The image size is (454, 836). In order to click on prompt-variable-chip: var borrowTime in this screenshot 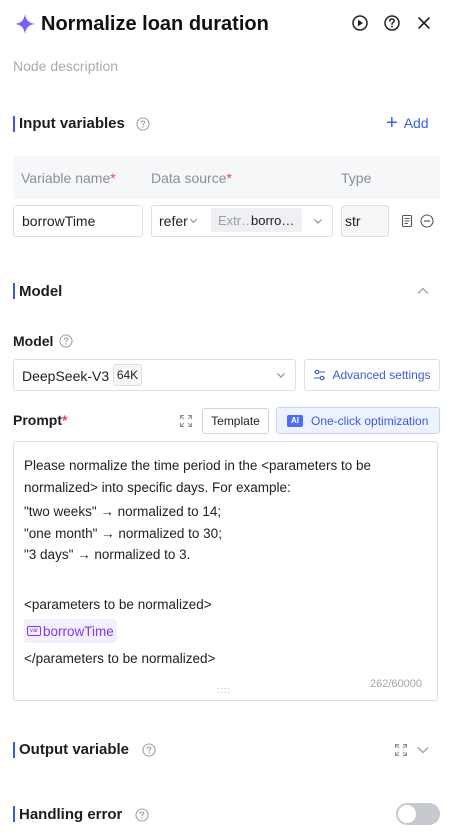, I will do `click(70, 631)`.